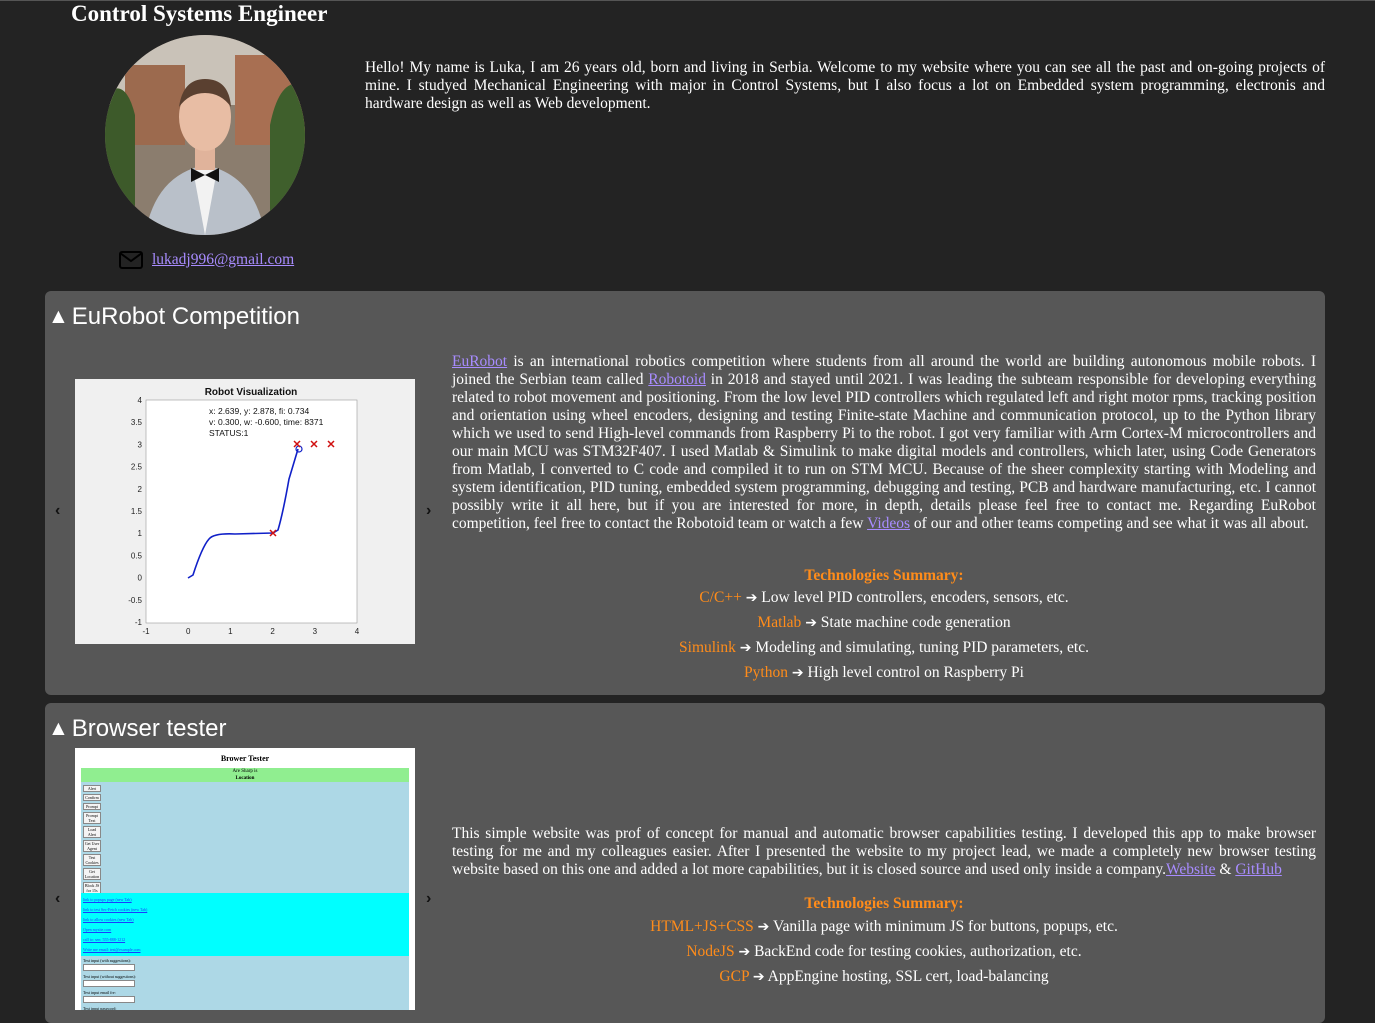 The height and width of the screenshot is (1023, 1375). I want to click on mini-button: Prompt, so click(92, 806).